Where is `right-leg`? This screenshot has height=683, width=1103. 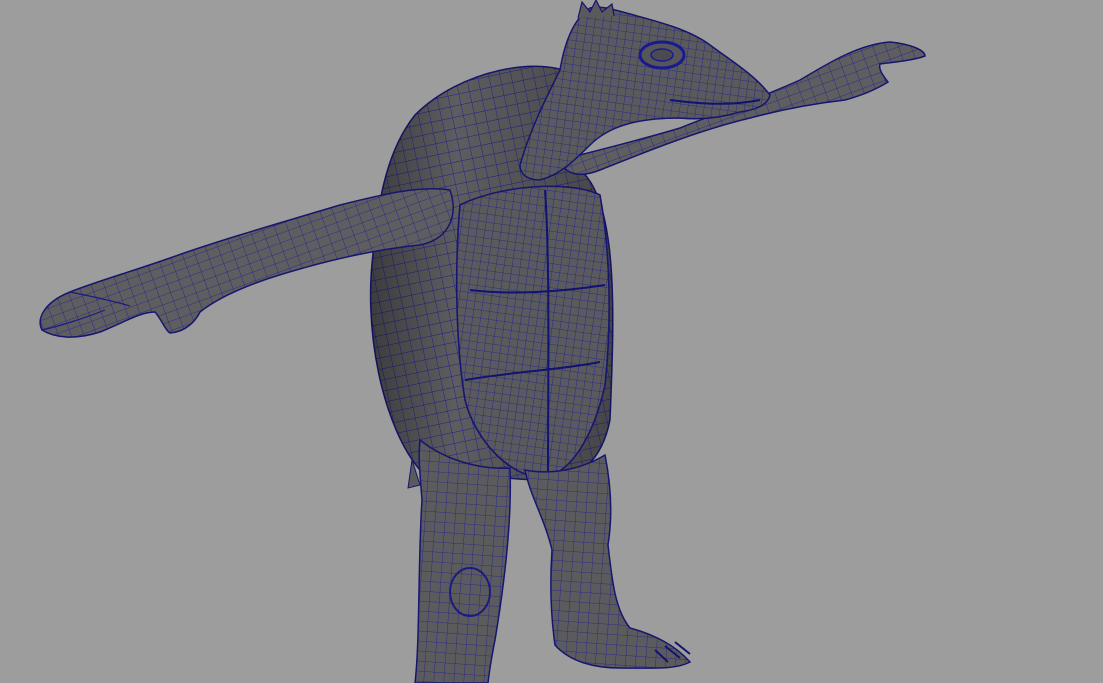
right-leg is located at coordinates (608, 561).